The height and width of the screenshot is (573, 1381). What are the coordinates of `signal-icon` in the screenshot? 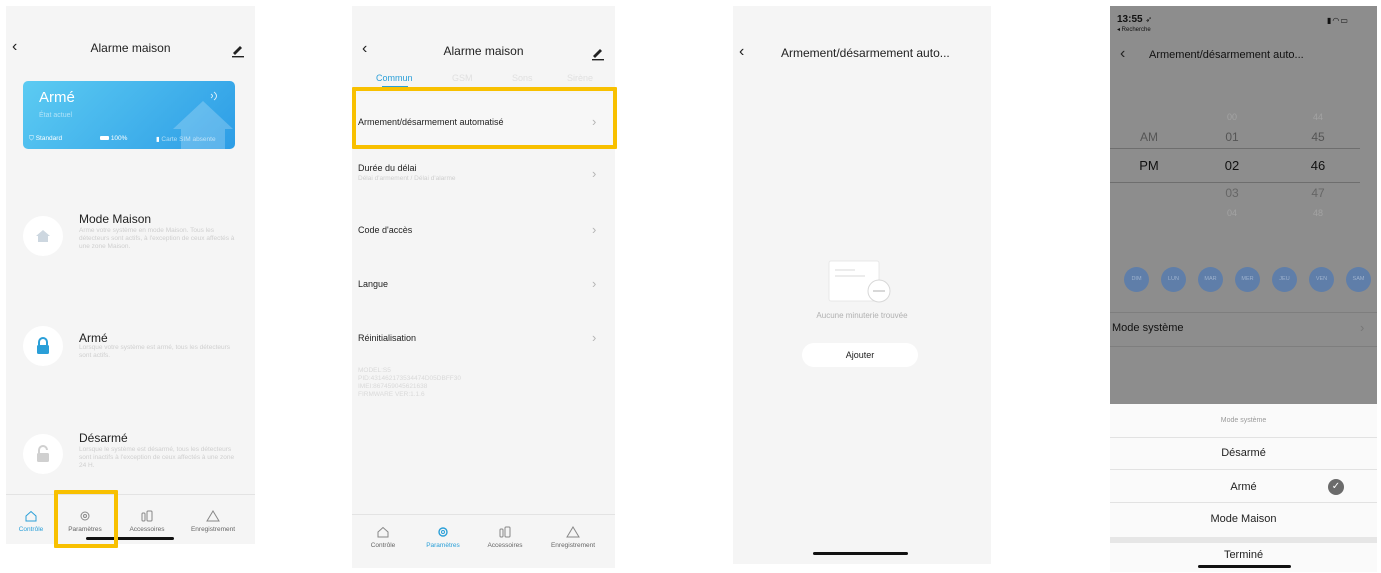 It's located at (213, 96).